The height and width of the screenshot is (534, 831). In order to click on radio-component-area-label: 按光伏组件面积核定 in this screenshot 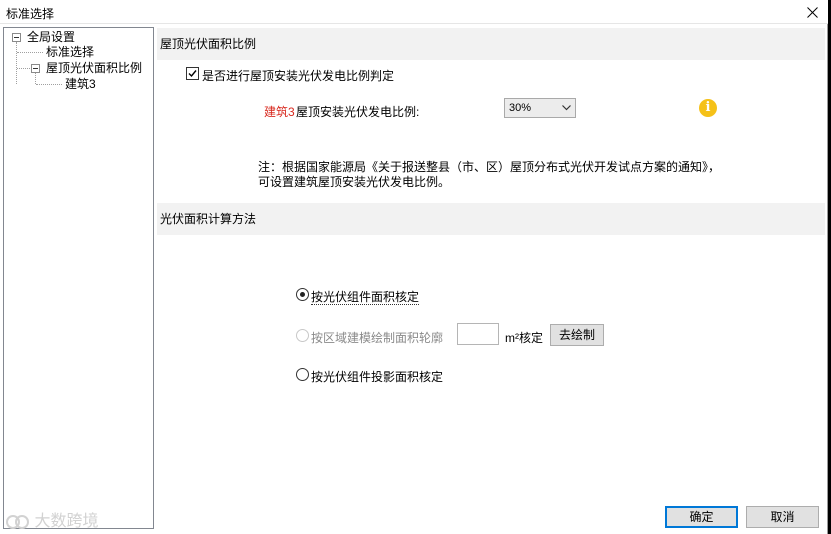, I will do `click(365, 296)`.